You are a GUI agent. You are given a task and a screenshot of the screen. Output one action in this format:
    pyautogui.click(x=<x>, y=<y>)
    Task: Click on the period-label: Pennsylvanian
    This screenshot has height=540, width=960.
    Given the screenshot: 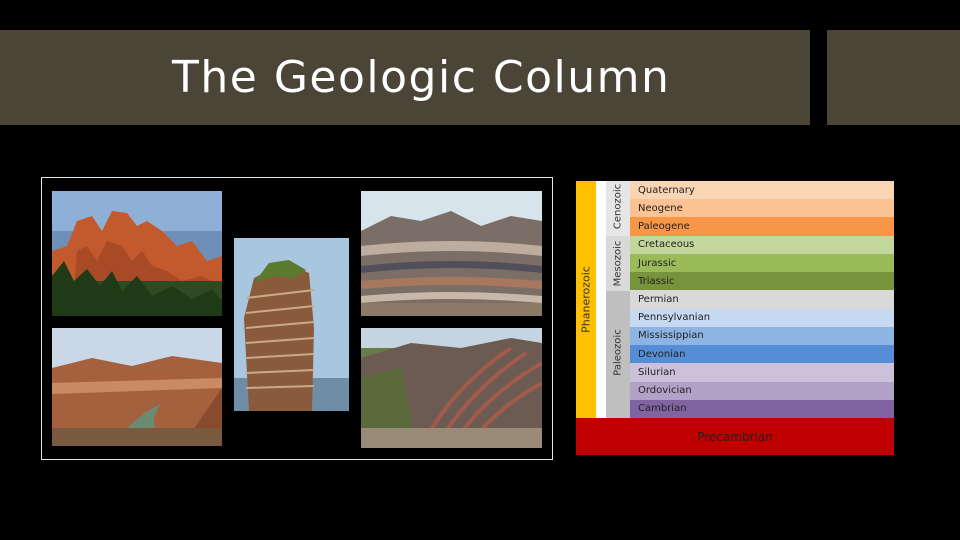 What is the action you would take?
    pyautogui.click(x=674, y=318)
    